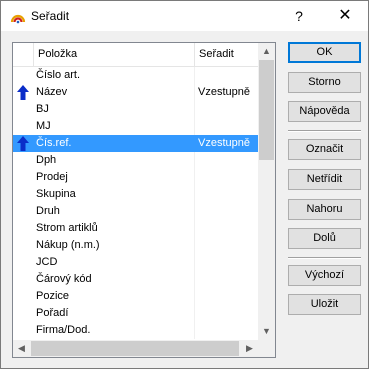  I want to click on help-button: ?, so click(299, 16).